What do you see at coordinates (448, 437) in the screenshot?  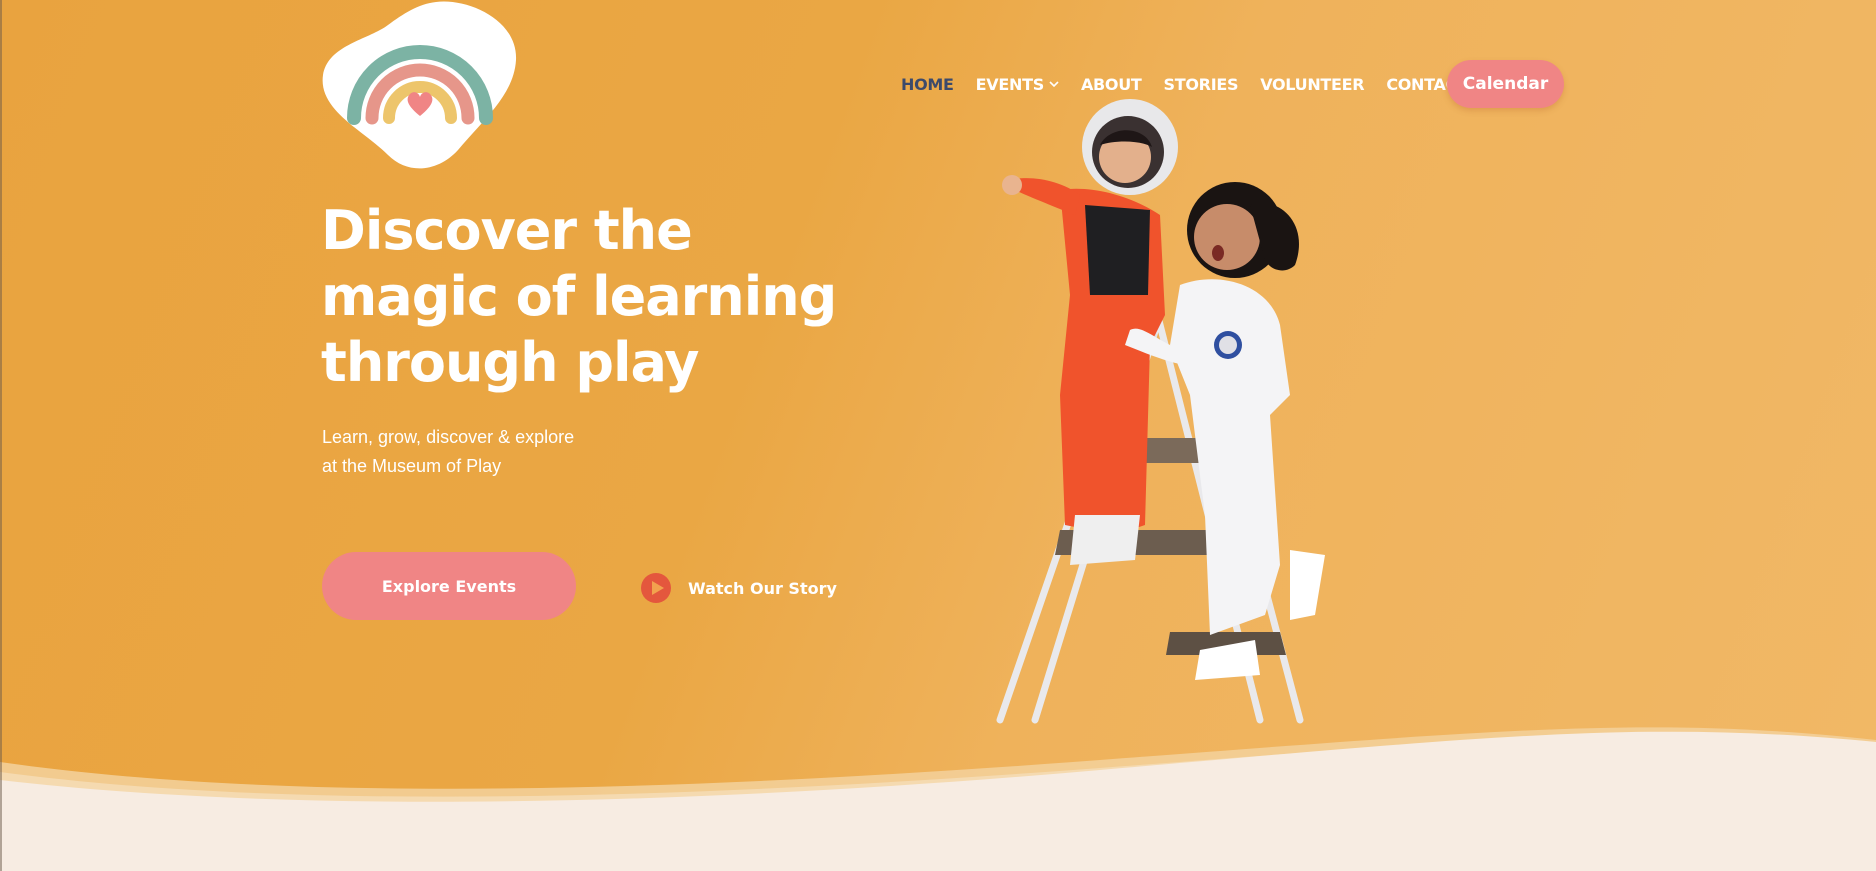 I see `subtitle-line: Learn, grow, discover & explore` at bounding box center [448, 437].